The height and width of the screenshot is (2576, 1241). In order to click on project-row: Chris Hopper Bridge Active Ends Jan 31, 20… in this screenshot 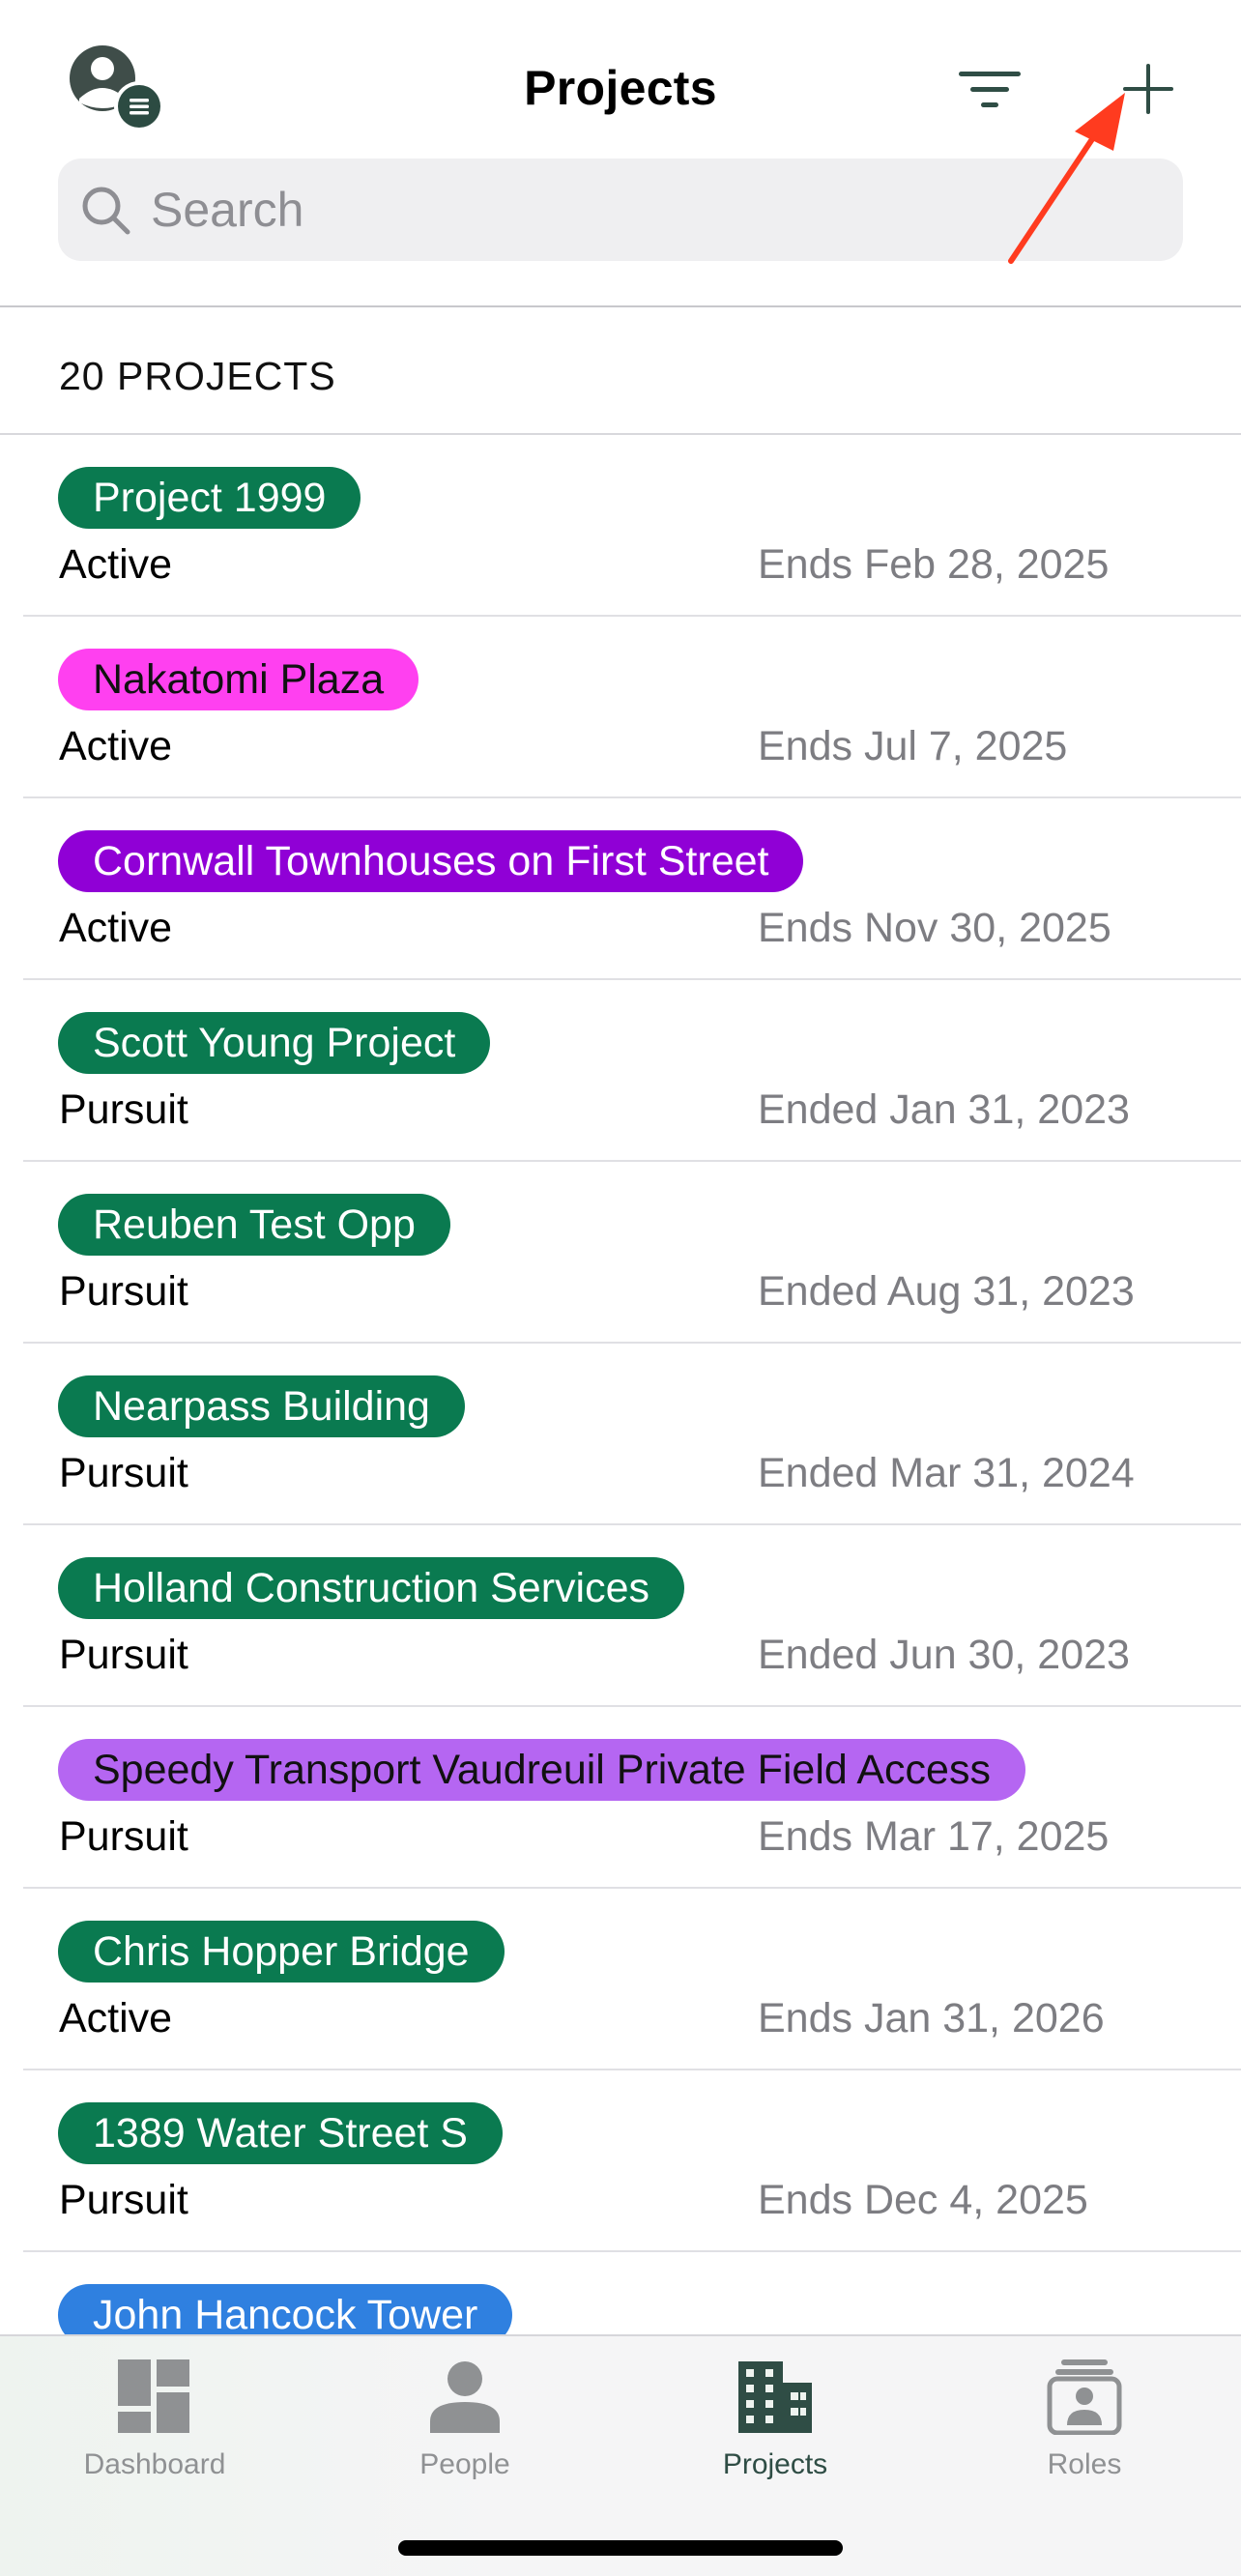, I will do `click(620, 1979)`.